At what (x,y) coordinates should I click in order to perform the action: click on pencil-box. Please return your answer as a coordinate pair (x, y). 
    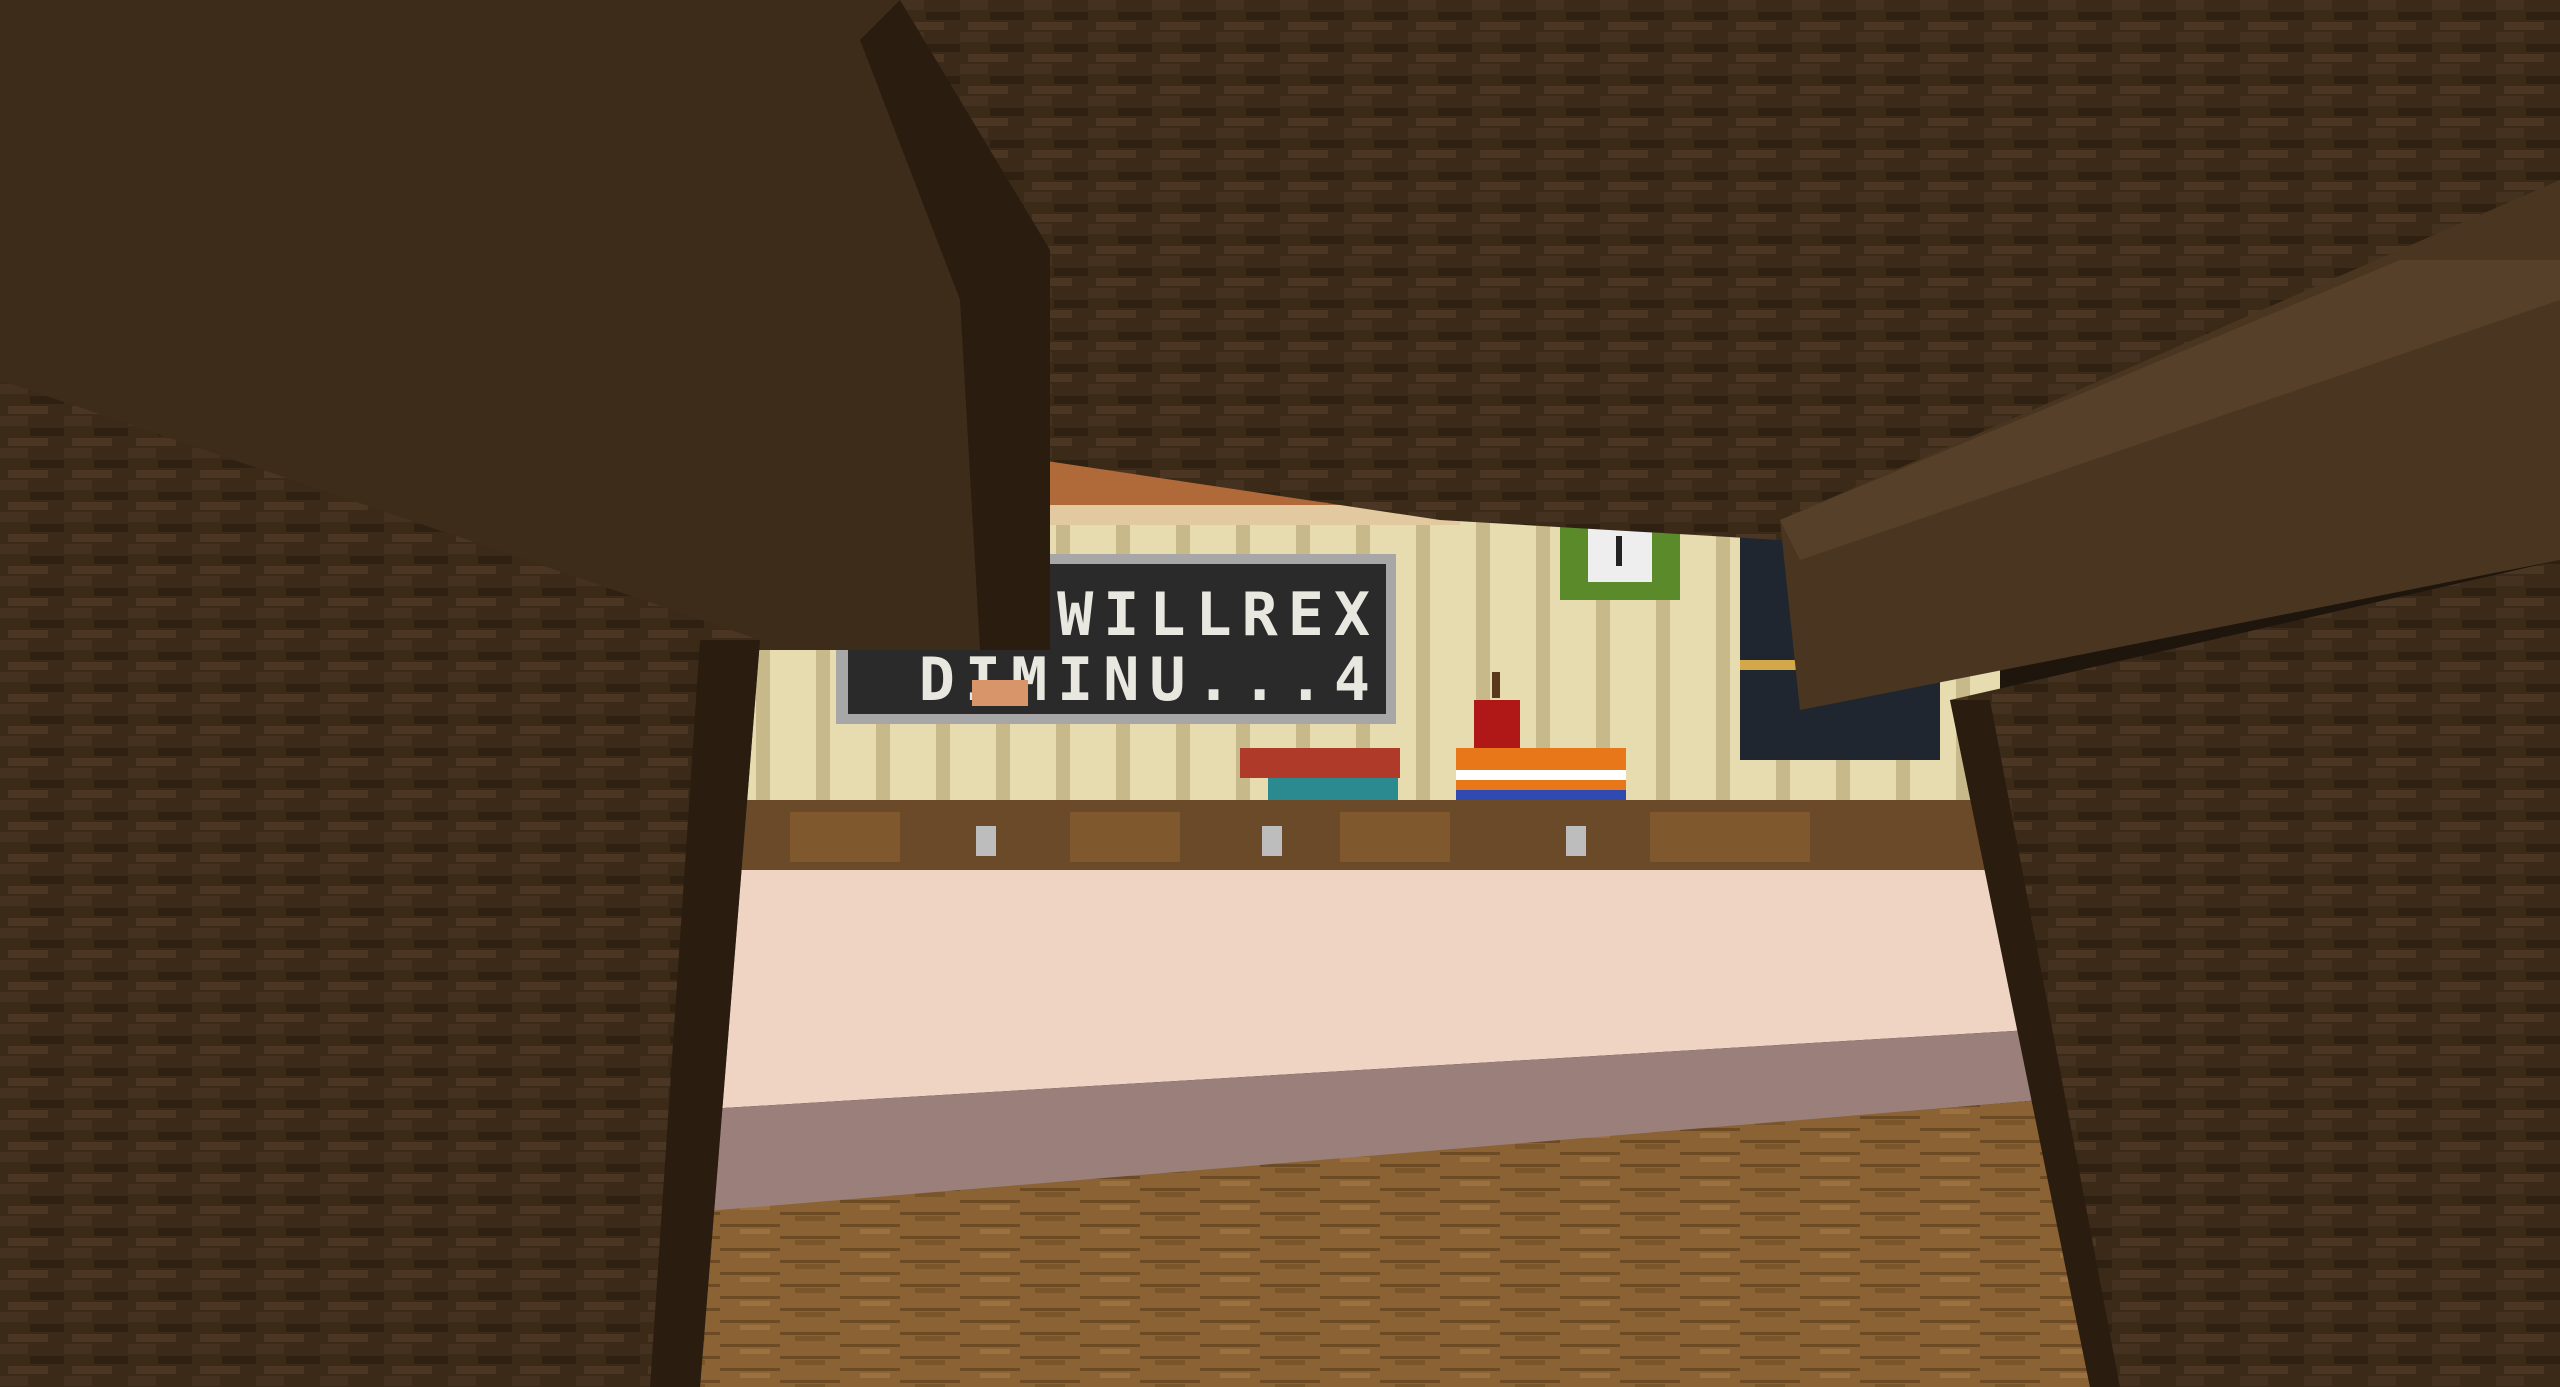
    Looking at the image, I should click on (1541, 776).